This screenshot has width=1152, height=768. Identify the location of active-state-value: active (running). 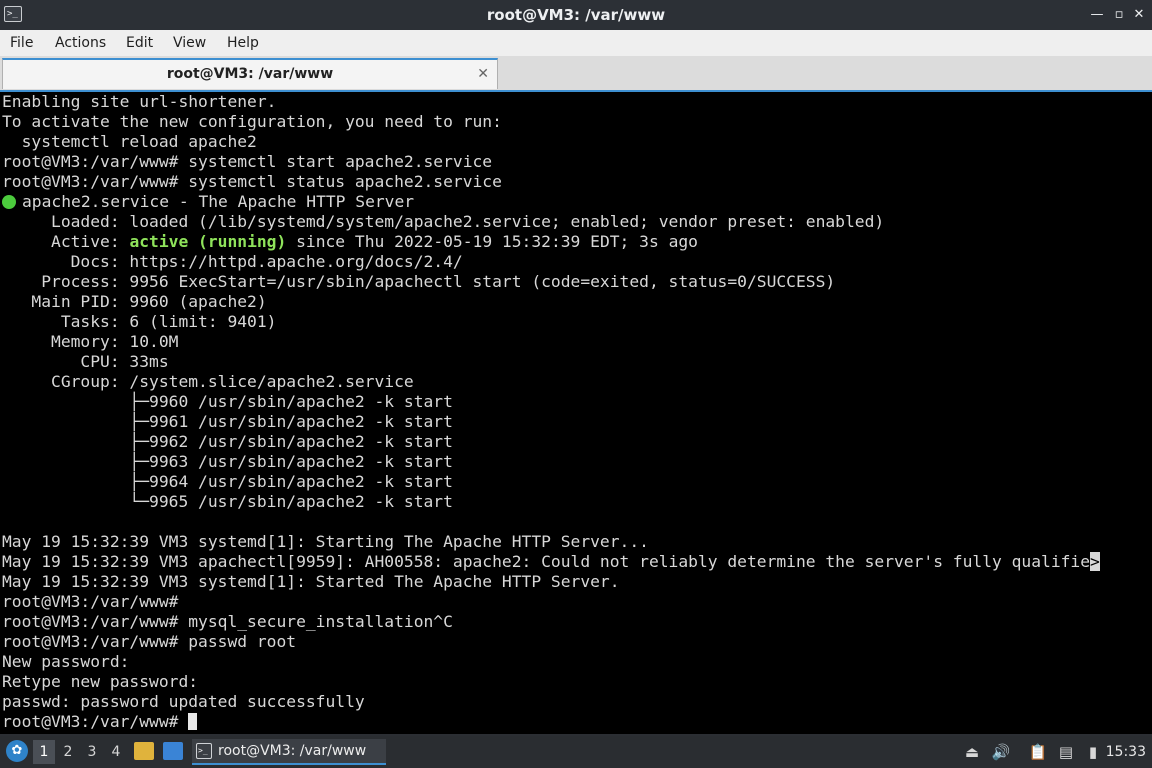
(208, 241).